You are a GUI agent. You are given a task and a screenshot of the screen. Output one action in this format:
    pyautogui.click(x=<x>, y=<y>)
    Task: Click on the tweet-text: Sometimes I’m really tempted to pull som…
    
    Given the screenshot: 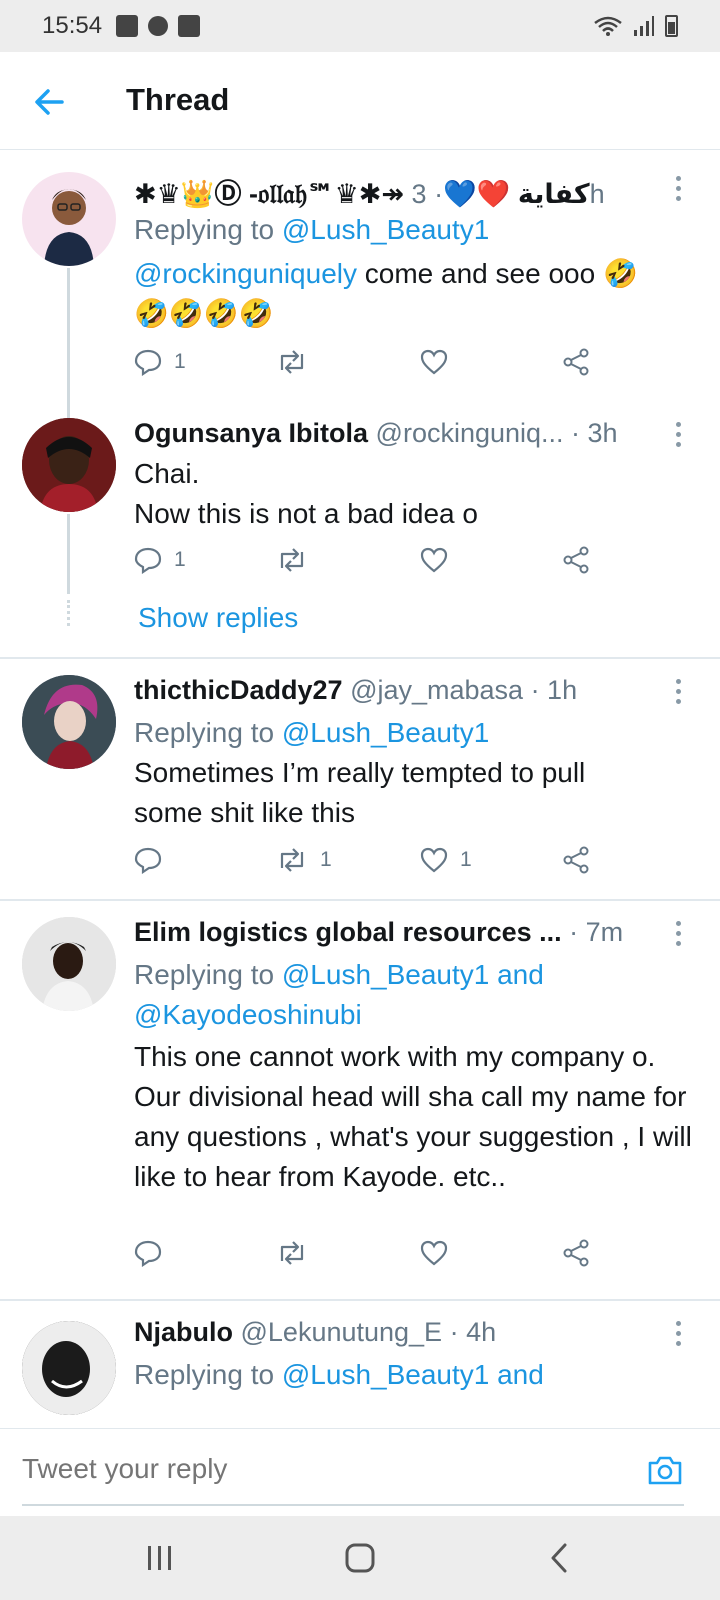 What is the action you would take?
    pyautogui.click(x=360, y=792)
    